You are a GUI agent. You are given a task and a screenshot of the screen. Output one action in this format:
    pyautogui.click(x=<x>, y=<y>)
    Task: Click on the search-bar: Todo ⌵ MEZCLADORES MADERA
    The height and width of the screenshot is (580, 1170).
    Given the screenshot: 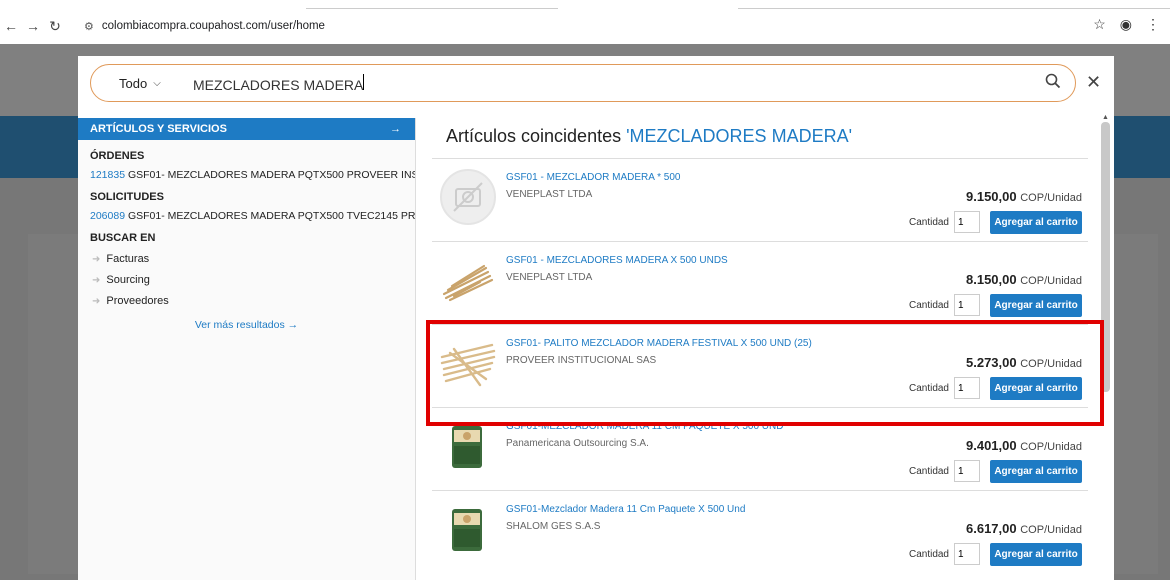 What is the action you would take?
    pyautogui.click(x=583, y=83)
    